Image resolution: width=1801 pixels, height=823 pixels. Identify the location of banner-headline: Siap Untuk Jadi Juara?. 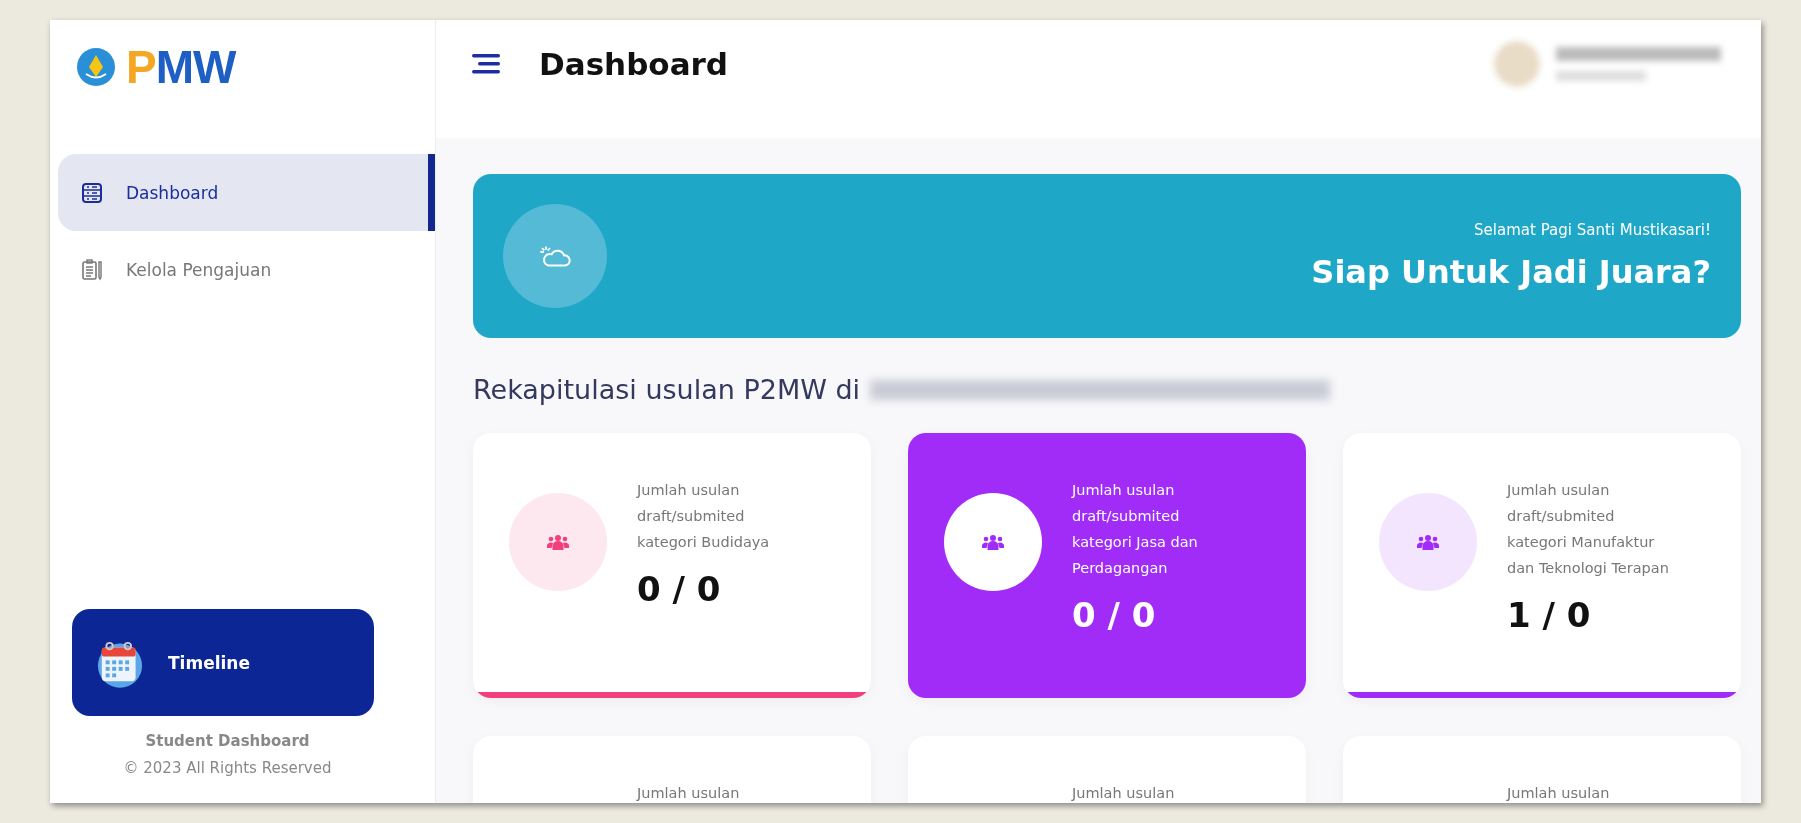
(1511, 272).